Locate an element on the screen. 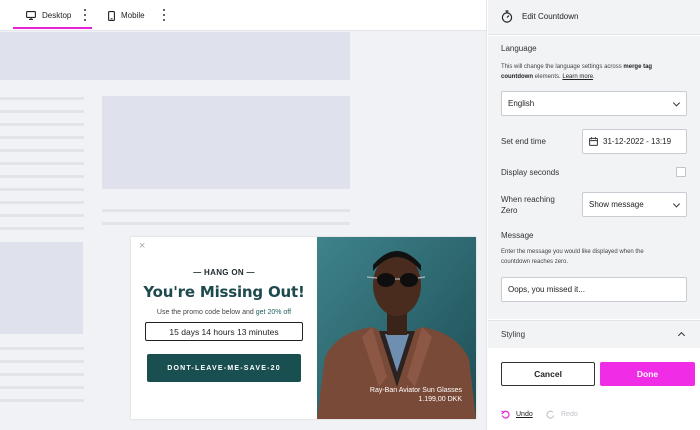  stopwatch-icon is located at coordinates (507, 16).